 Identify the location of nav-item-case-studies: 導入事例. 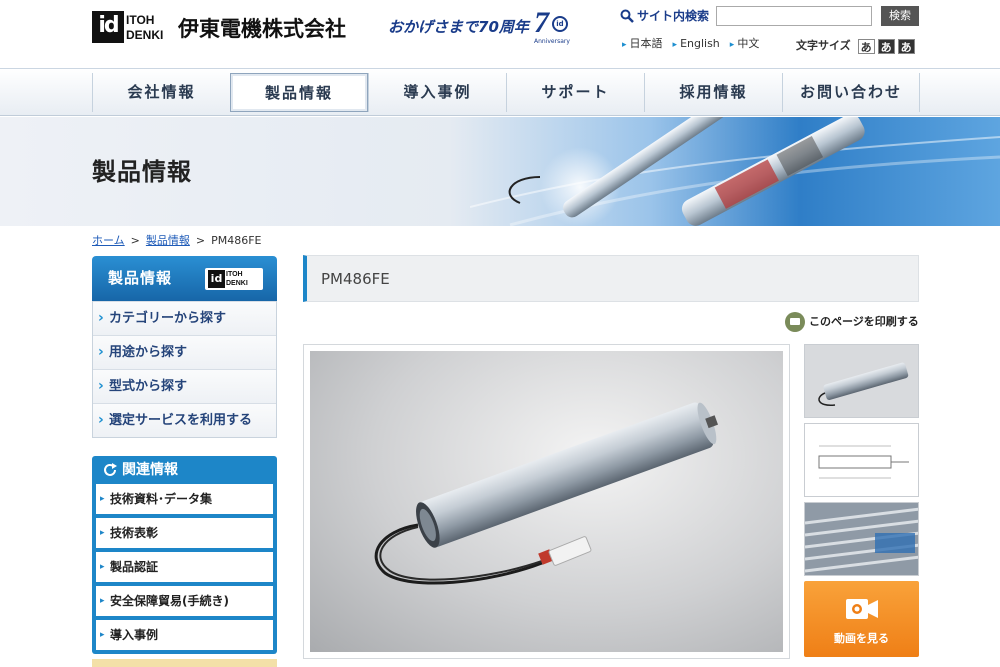
(437, 92).